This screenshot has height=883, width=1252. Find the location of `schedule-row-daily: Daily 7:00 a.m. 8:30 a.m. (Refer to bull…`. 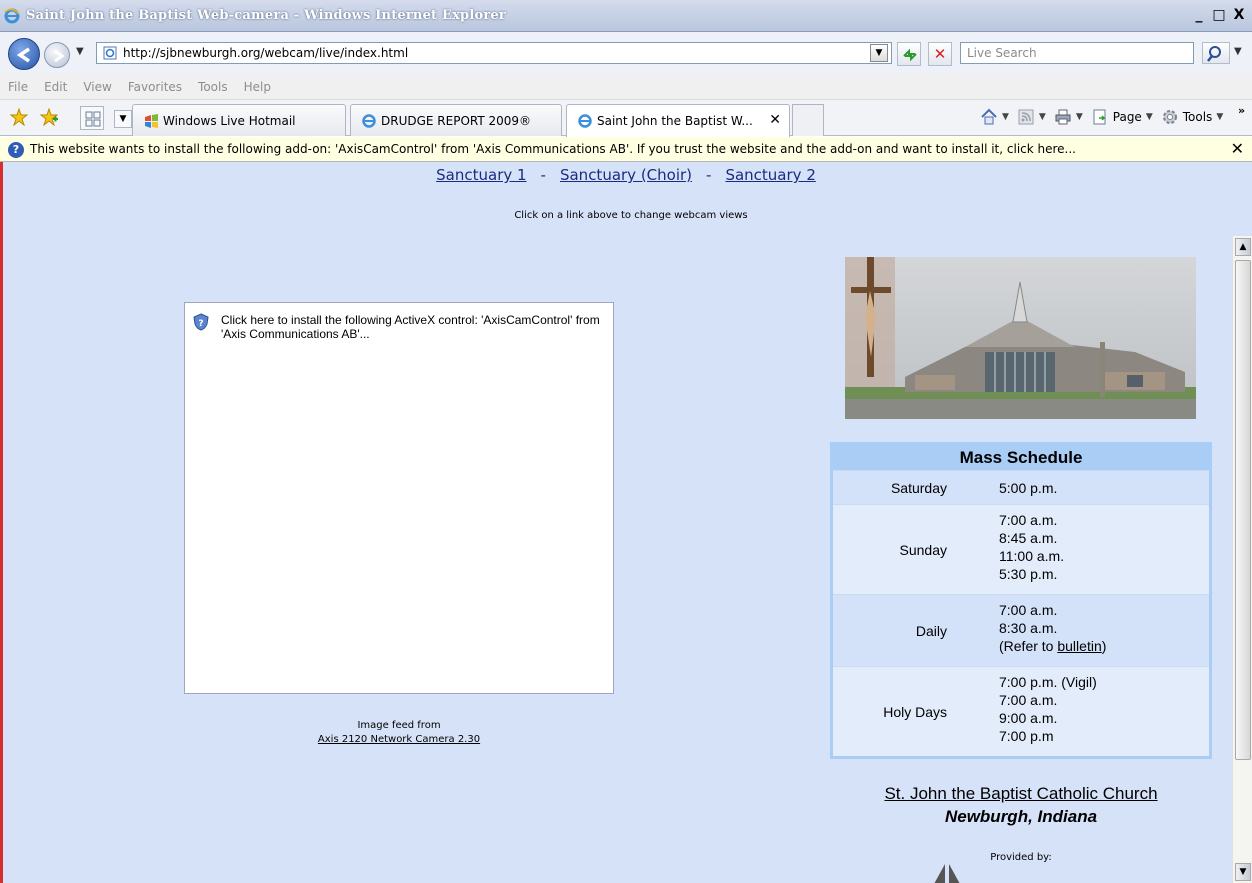

schedule-row-daily: Daily 7:00 a.m. 8:30 a.m. (Refer to bull… is located at coordinates (1021, 630).